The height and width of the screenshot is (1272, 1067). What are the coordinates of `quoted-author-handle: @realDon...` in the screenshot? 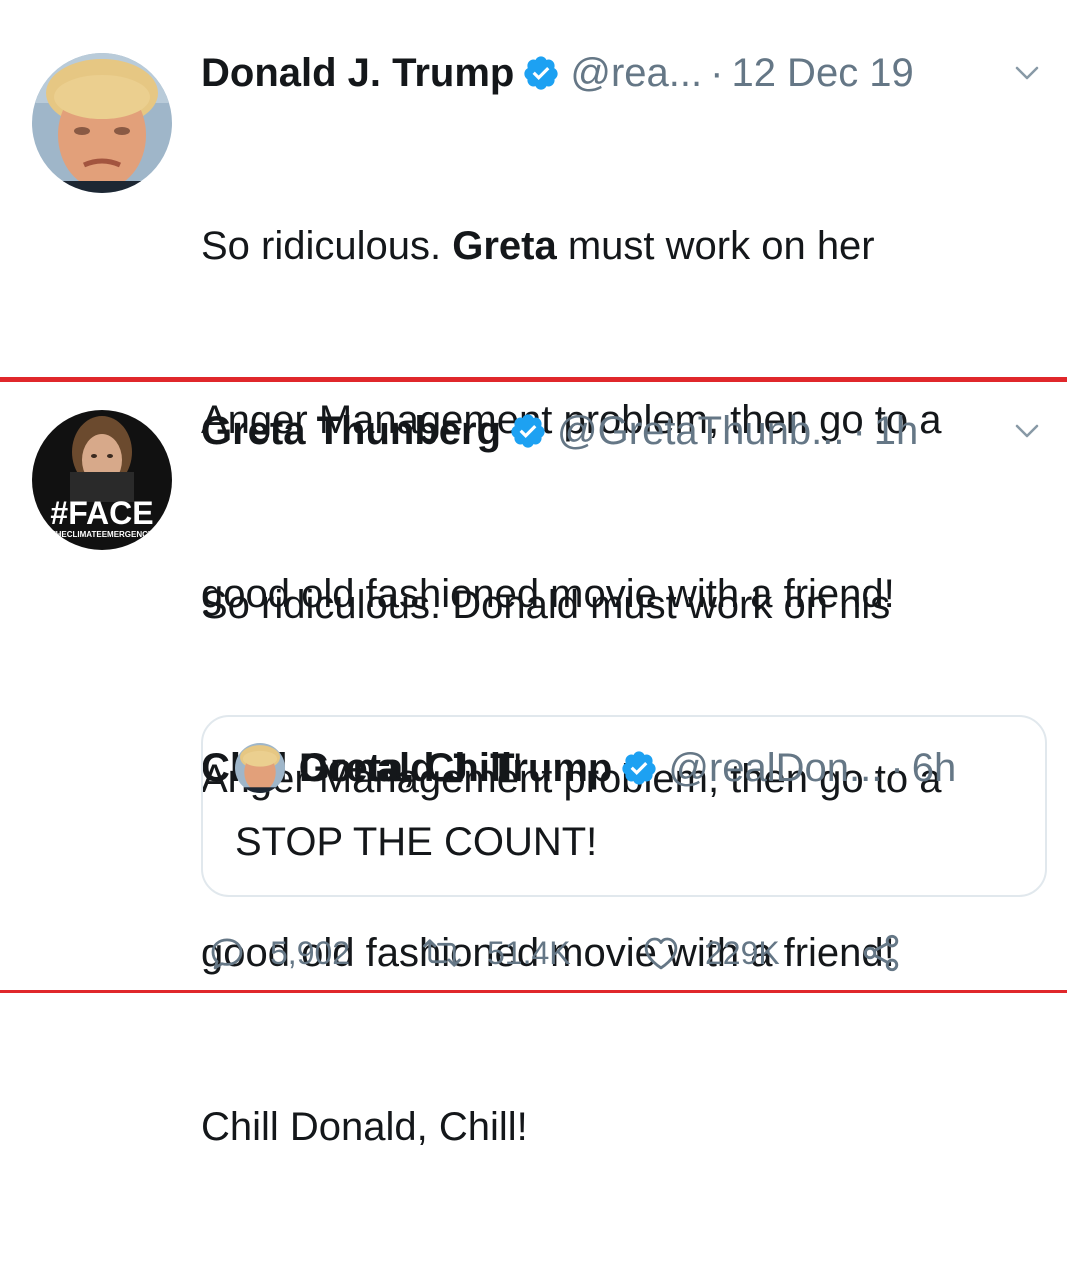 It's located at (775, 768).